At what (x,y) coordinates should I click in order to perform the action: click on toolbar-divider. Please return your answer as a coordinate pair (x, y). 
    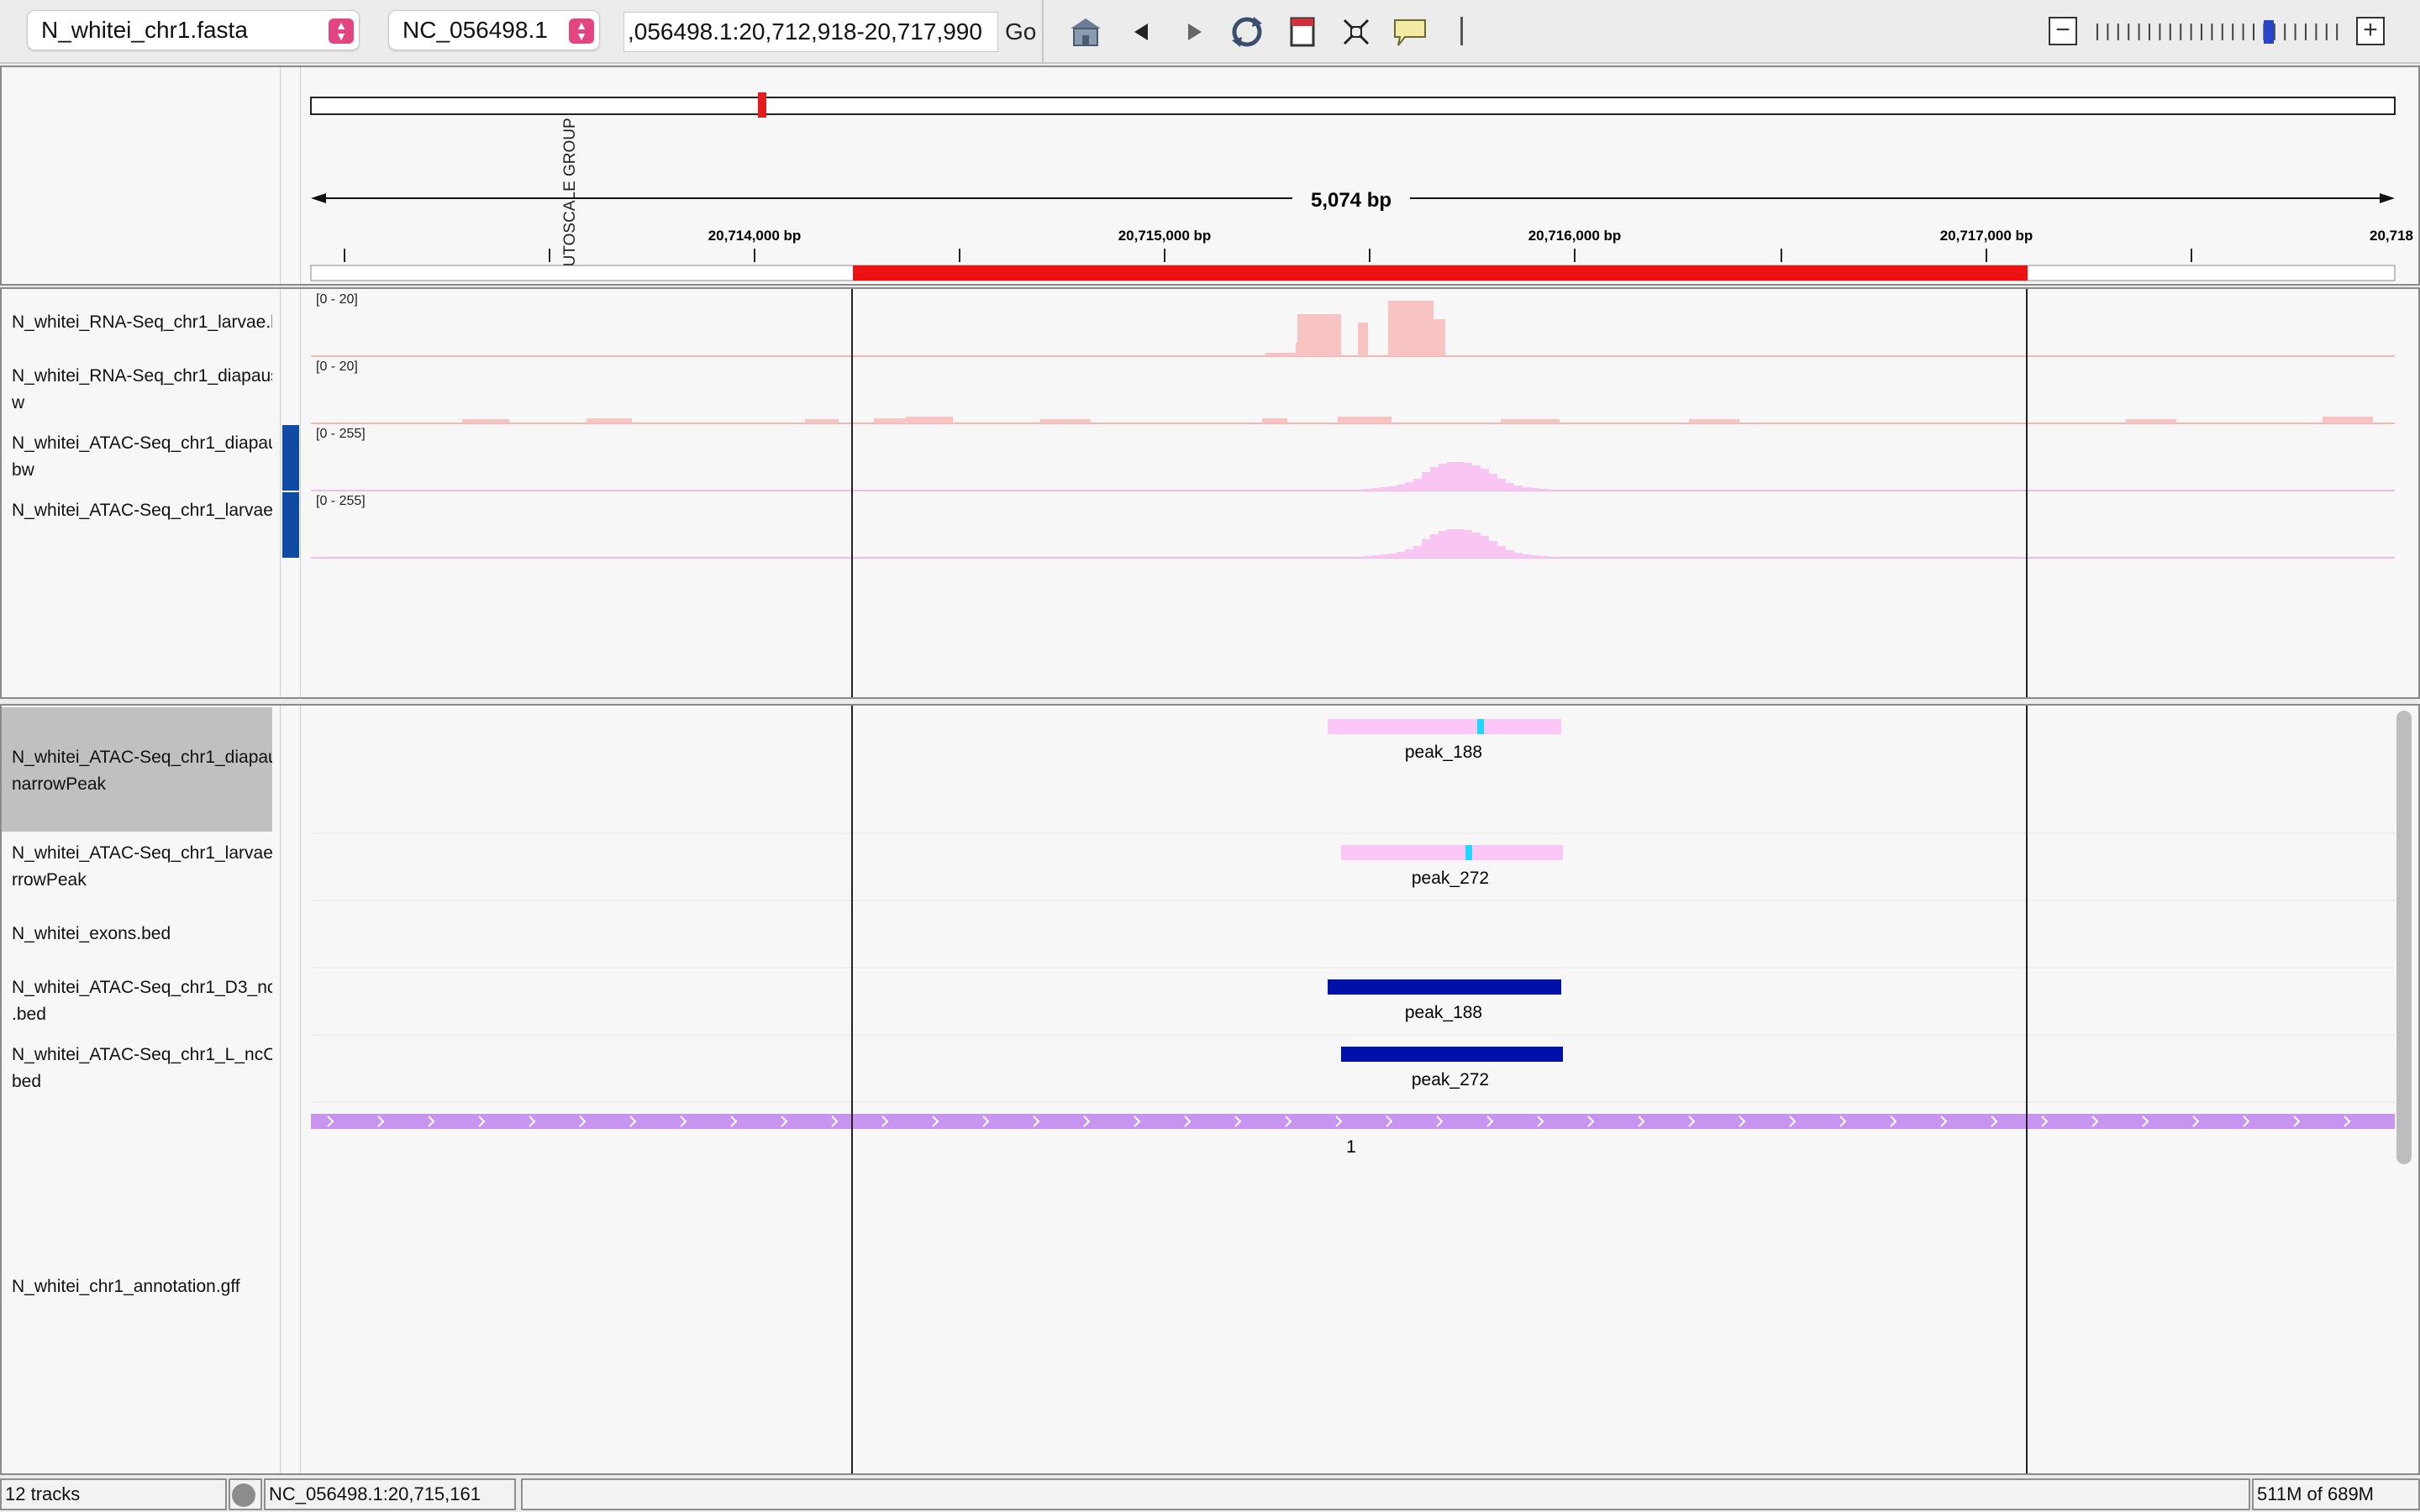
    Looking at the image, I should click on (1462, 31).